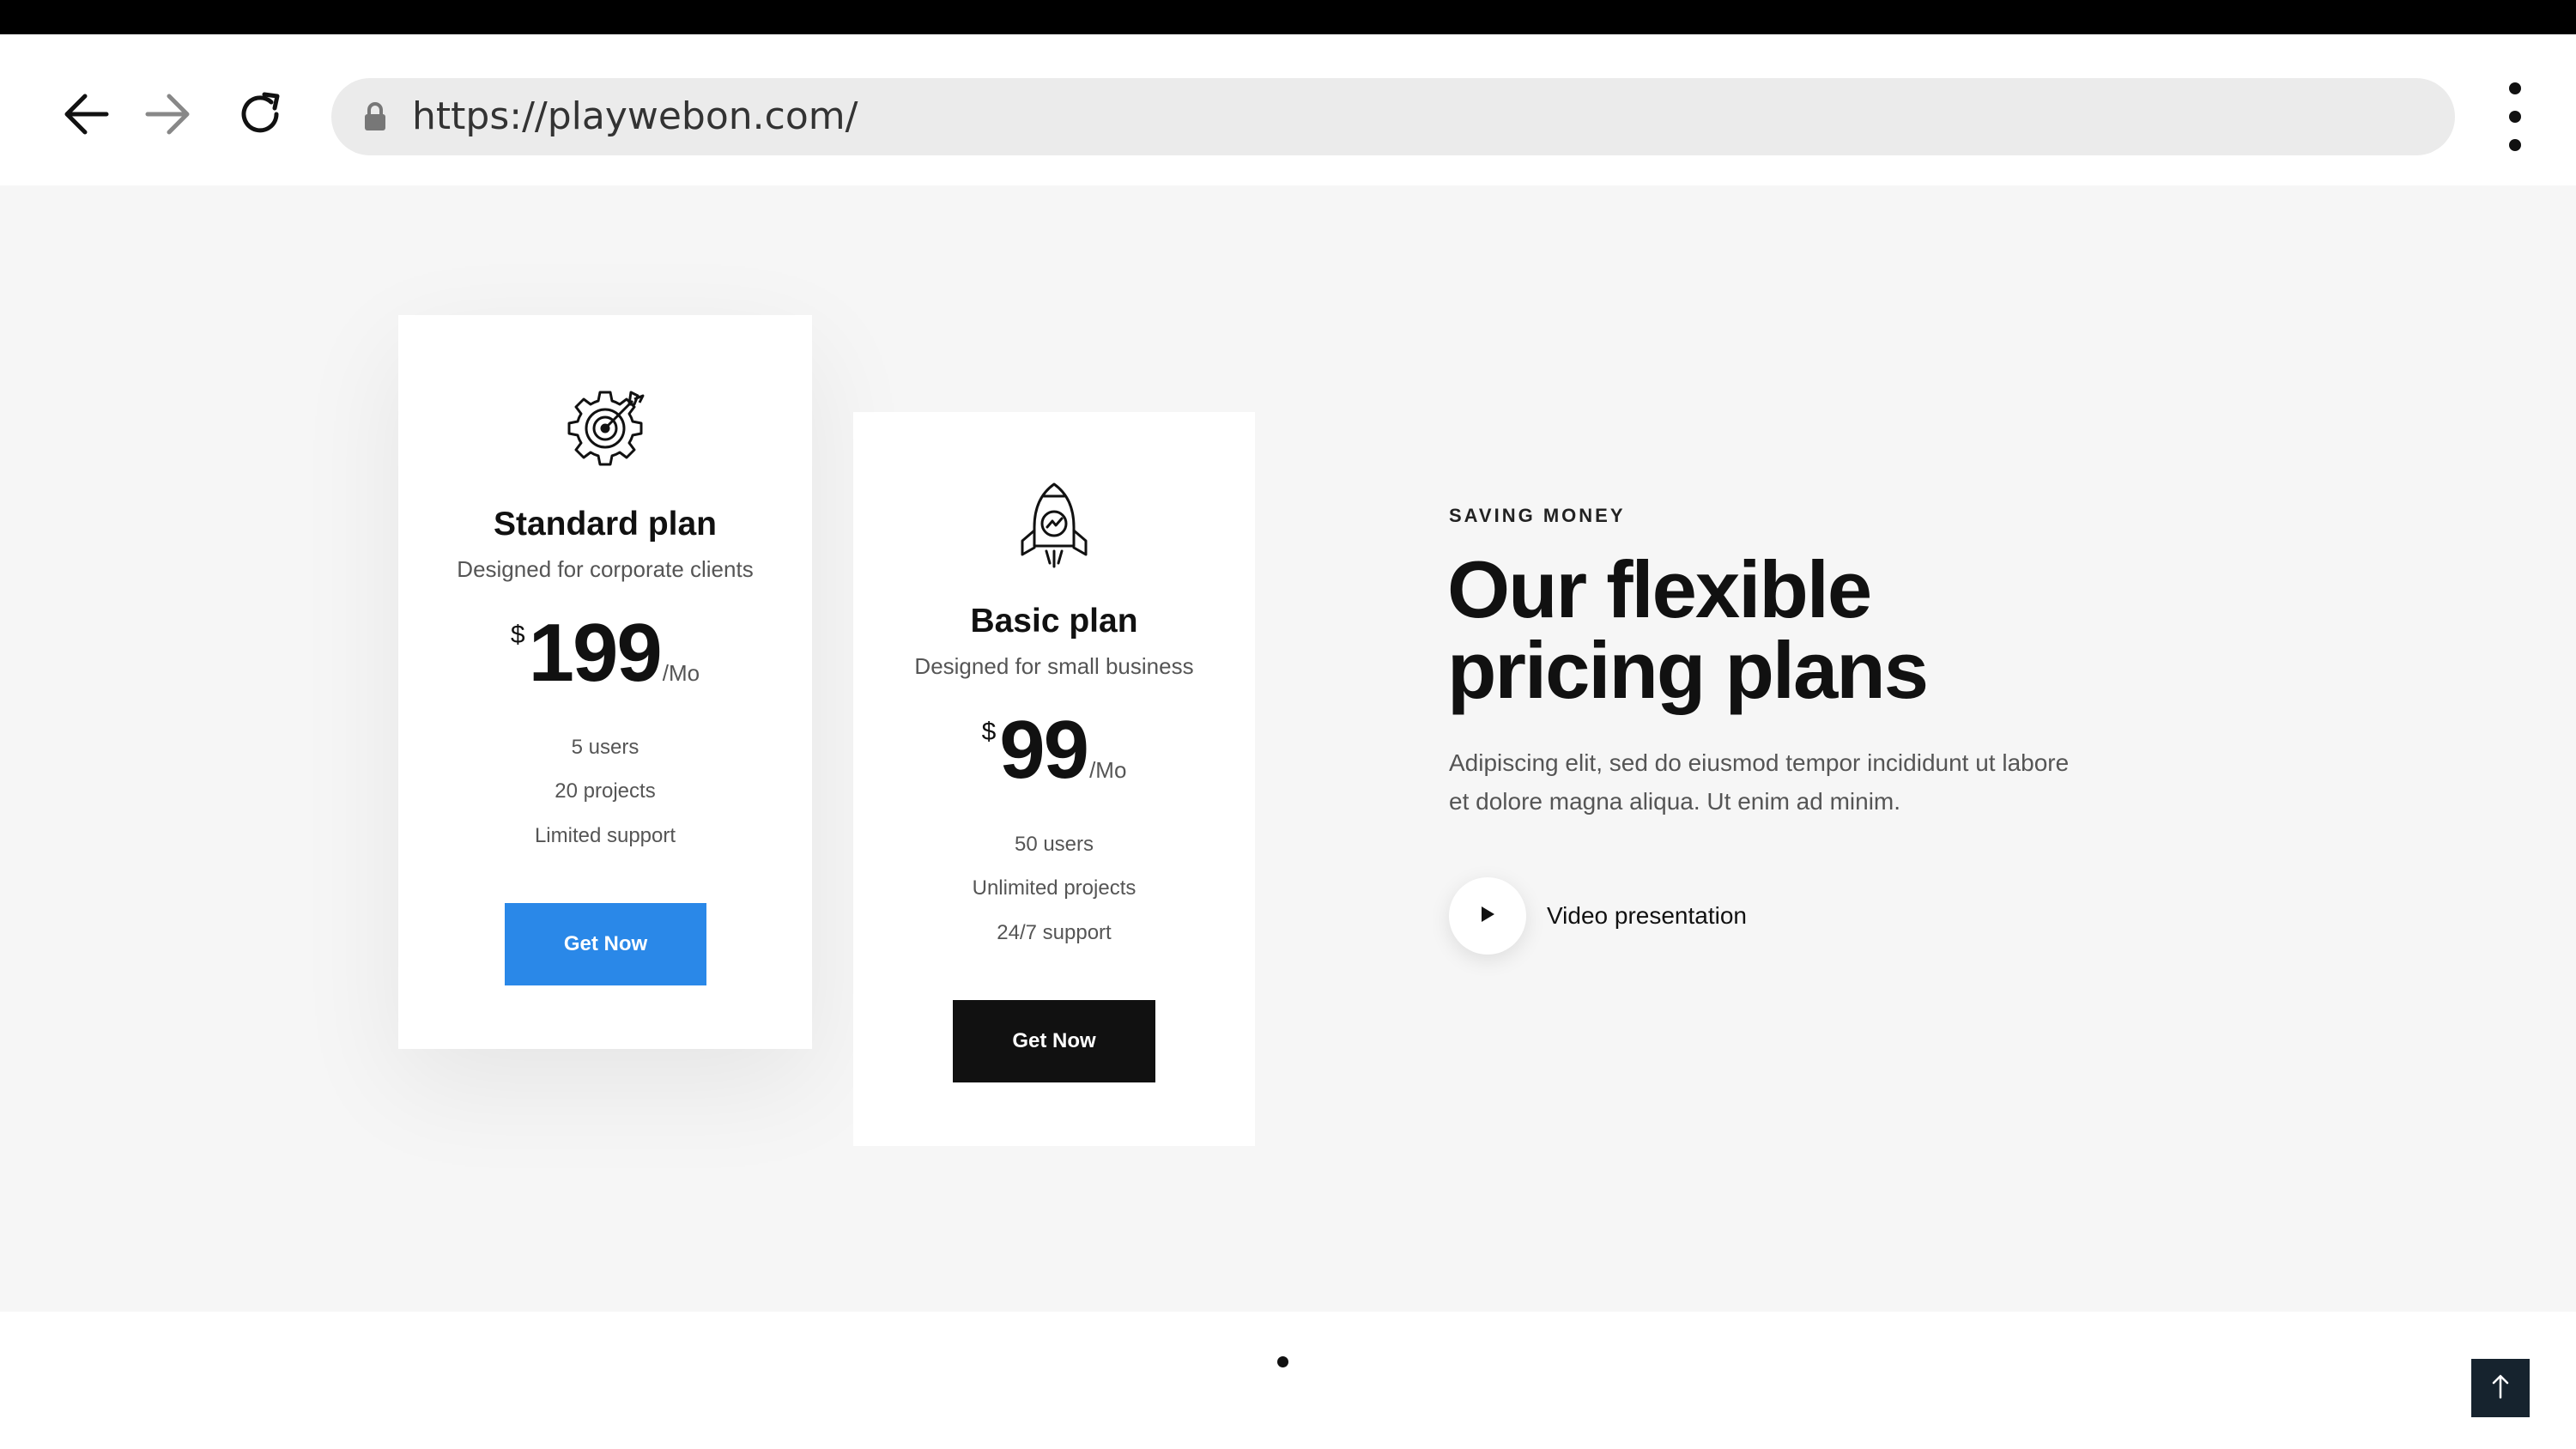 The image size is (2576, 1449). I want to click on plan-description: Designed for corporate clients, so click(605, 569).